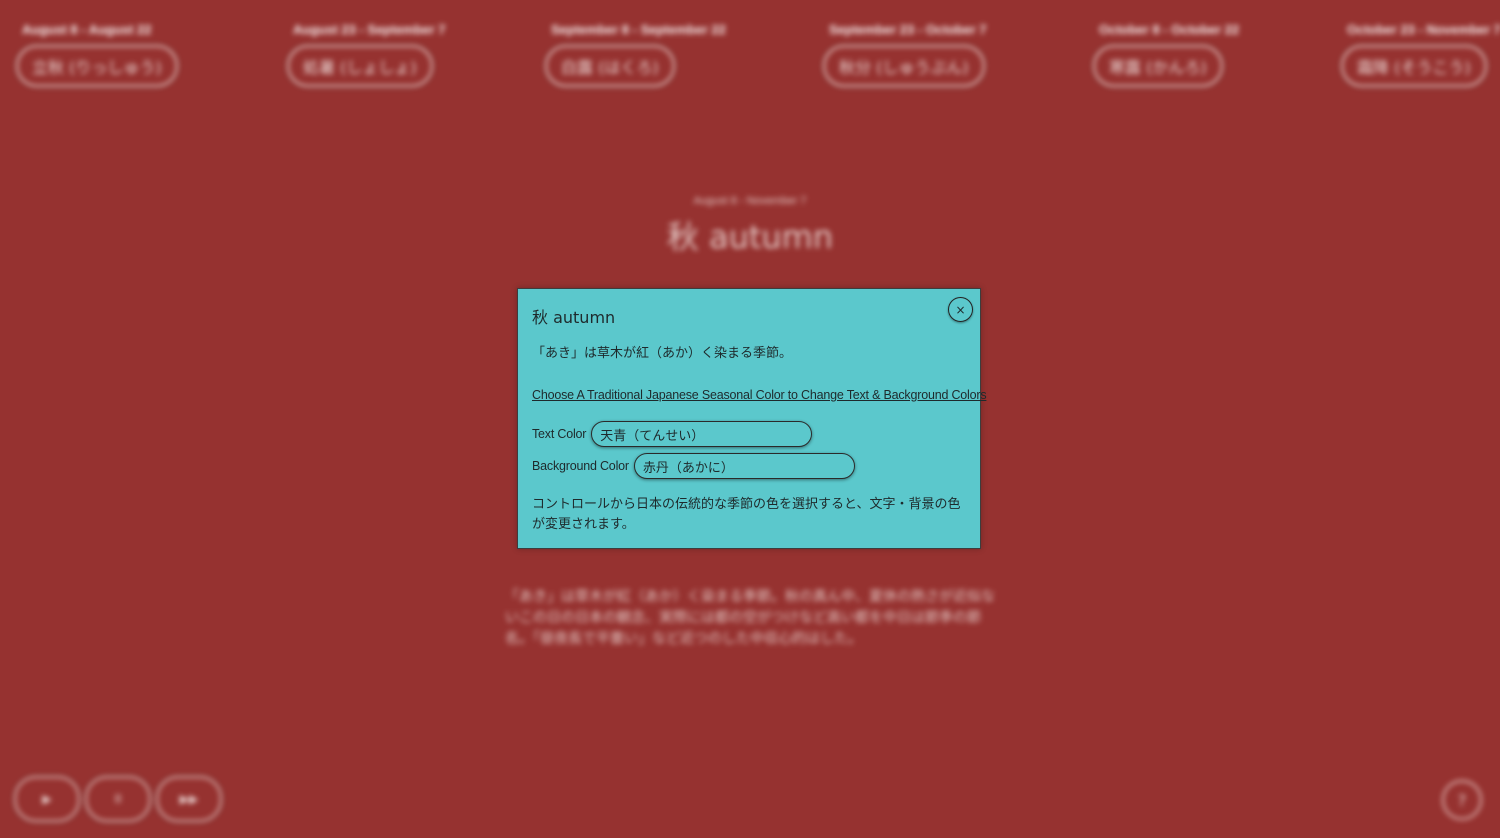 Image resolution: width=1500 pixels, height=838 pixels. Describe the element at coordinates (904, 66) in the screenshot. I see `season-button: 秋分 (しゅうぶん)` at that location.